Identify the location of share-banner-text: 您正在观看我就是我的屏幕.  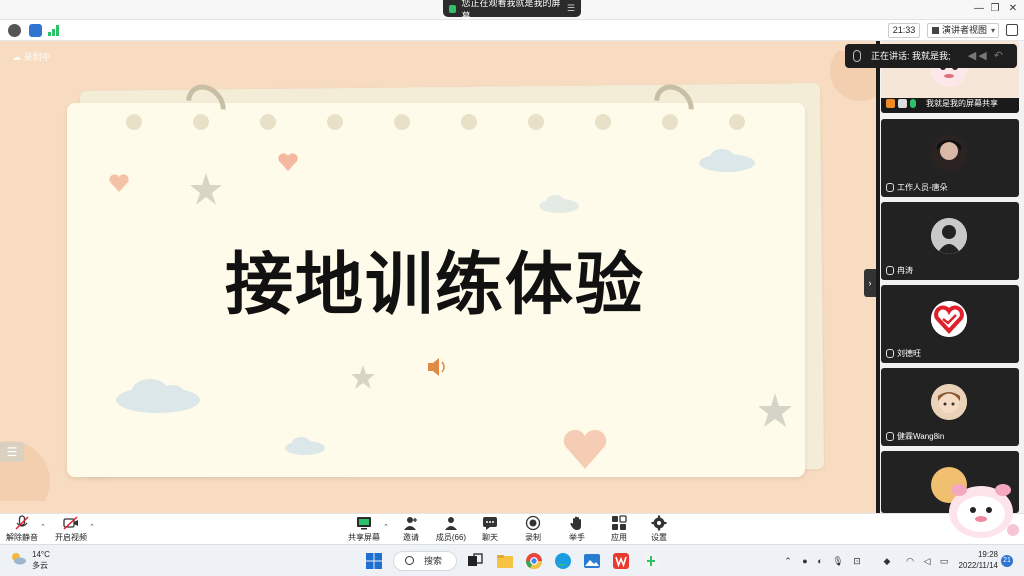
(511, 10).